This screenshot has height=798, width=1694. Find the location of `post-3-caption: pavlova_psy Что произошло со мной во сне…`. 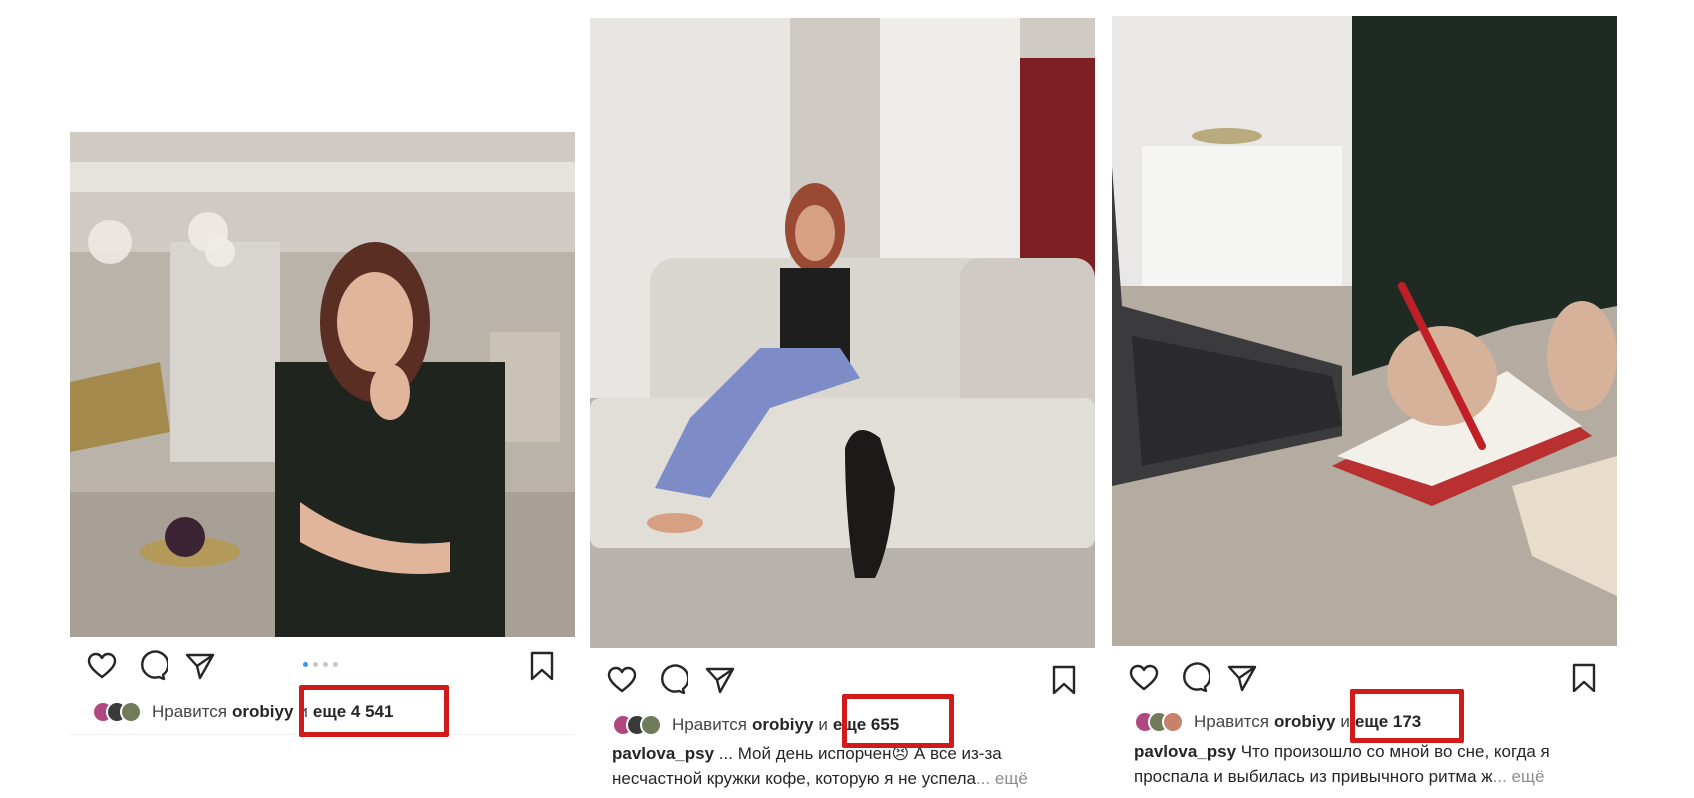

post-3-caption: pavlova_psy Что произошло со мной во сне… is located at coordinates (1342, 764).